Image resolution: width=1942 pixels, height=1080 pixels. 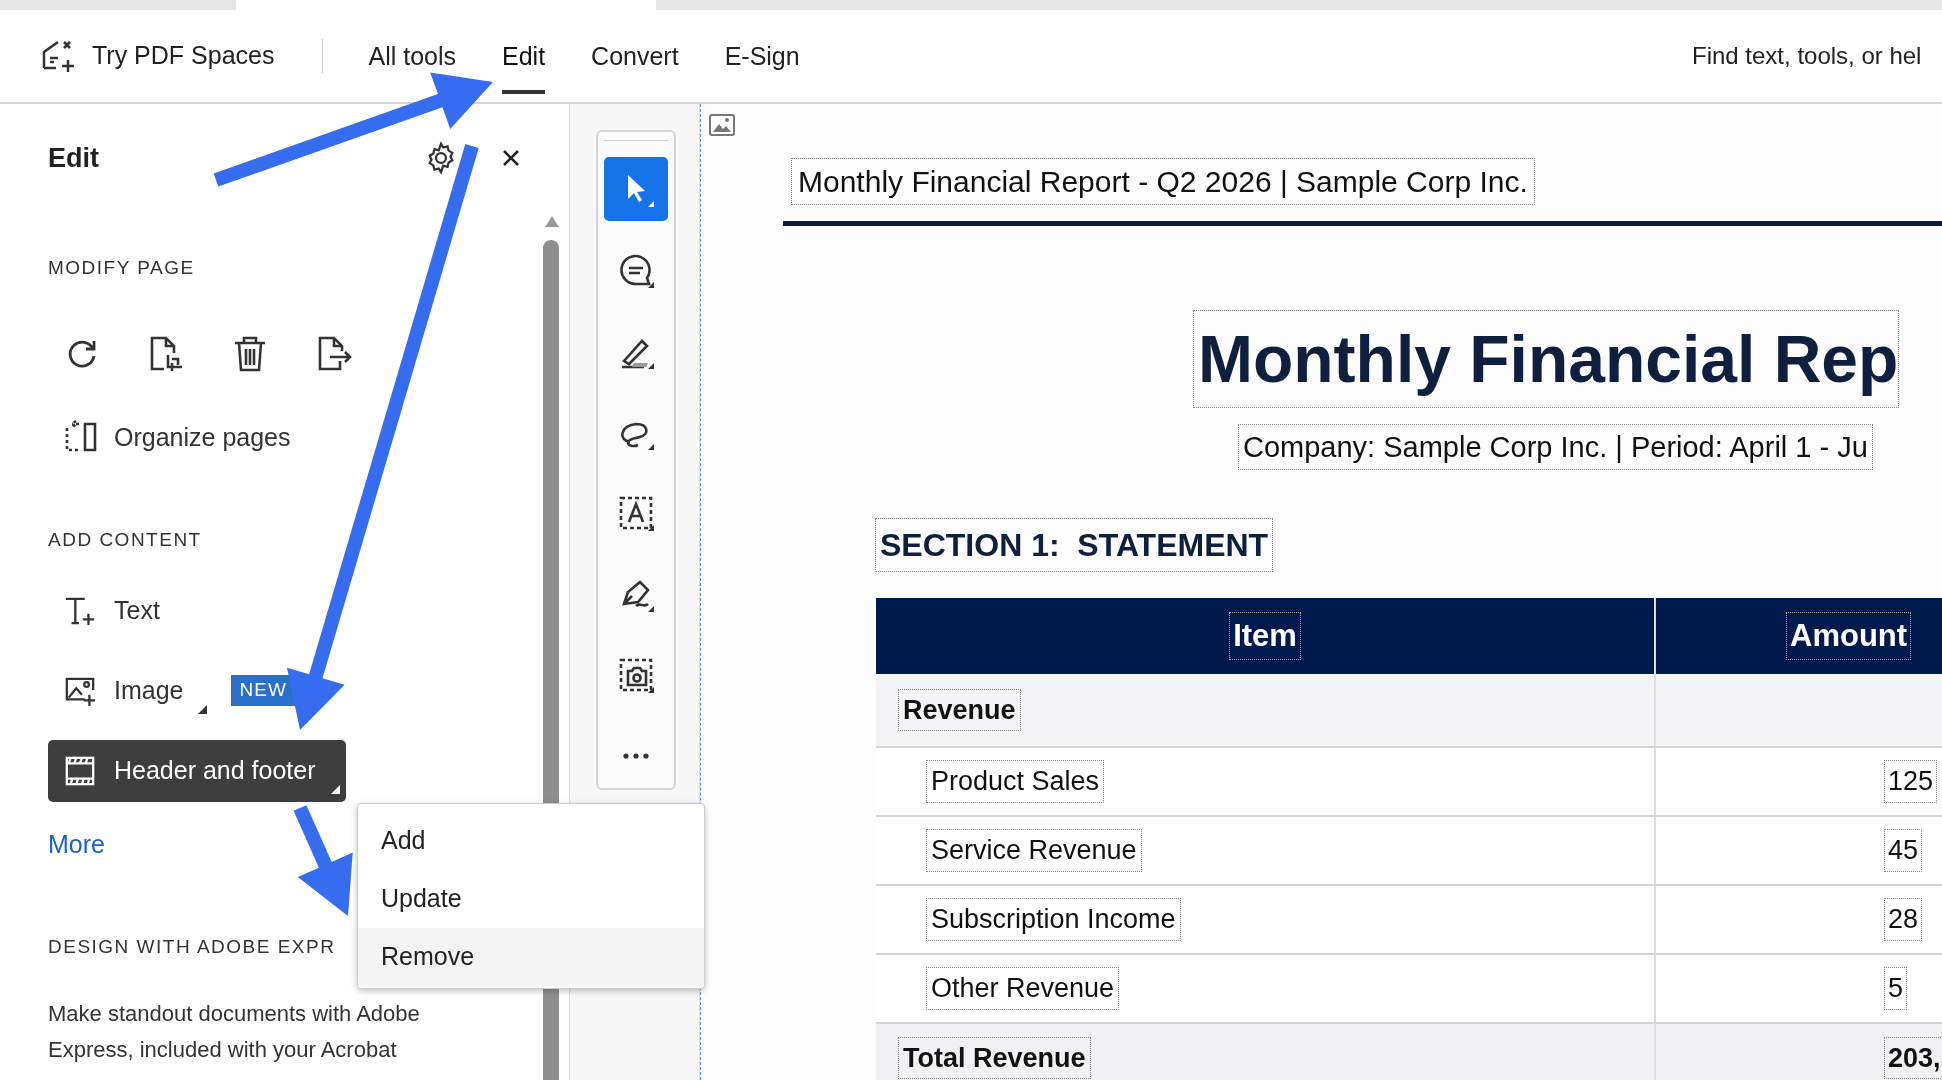 What do you see at coordinates (1903, 919) in the screenshot?
I see `table-cell: 28` at bounding box center [1903, 919].